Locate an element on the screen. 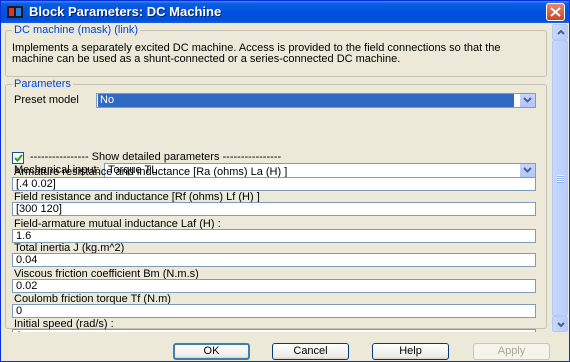 The height and width of the screenshot is (362, 570). checkmark-icon is located at coordinates (18, 158).